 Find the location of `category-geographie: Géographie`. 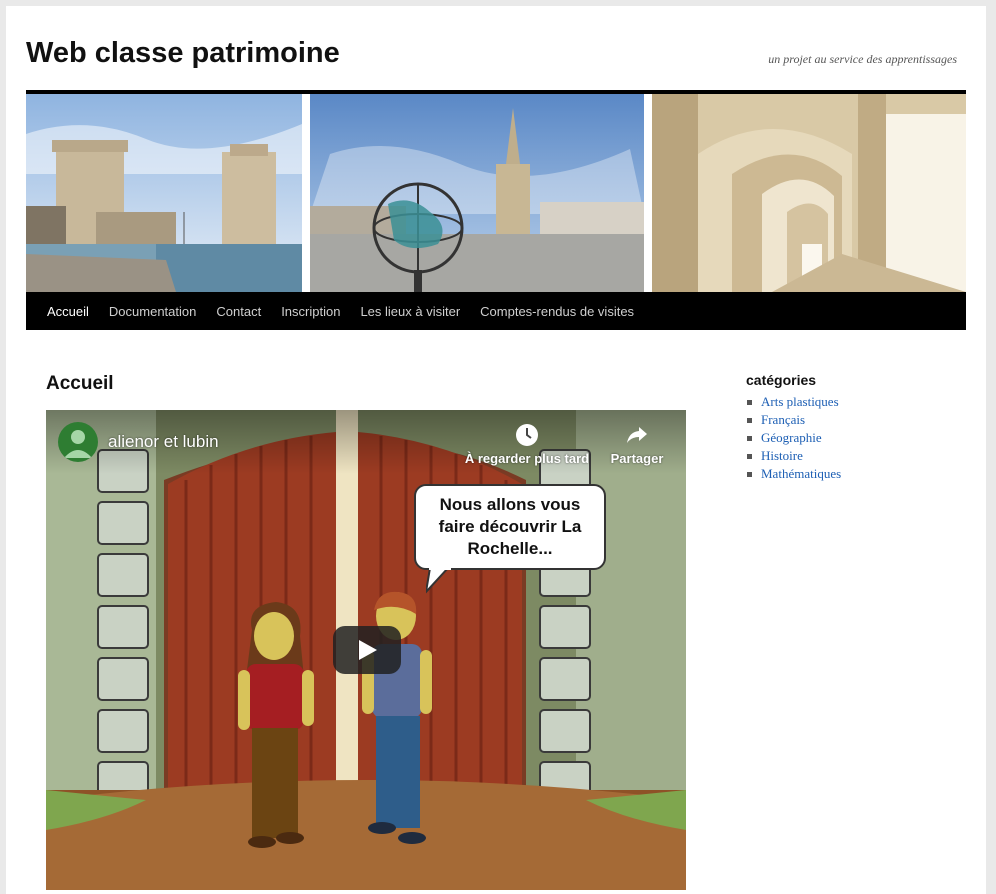

category-geographie: Géographie is located at coordinates (846, 438).